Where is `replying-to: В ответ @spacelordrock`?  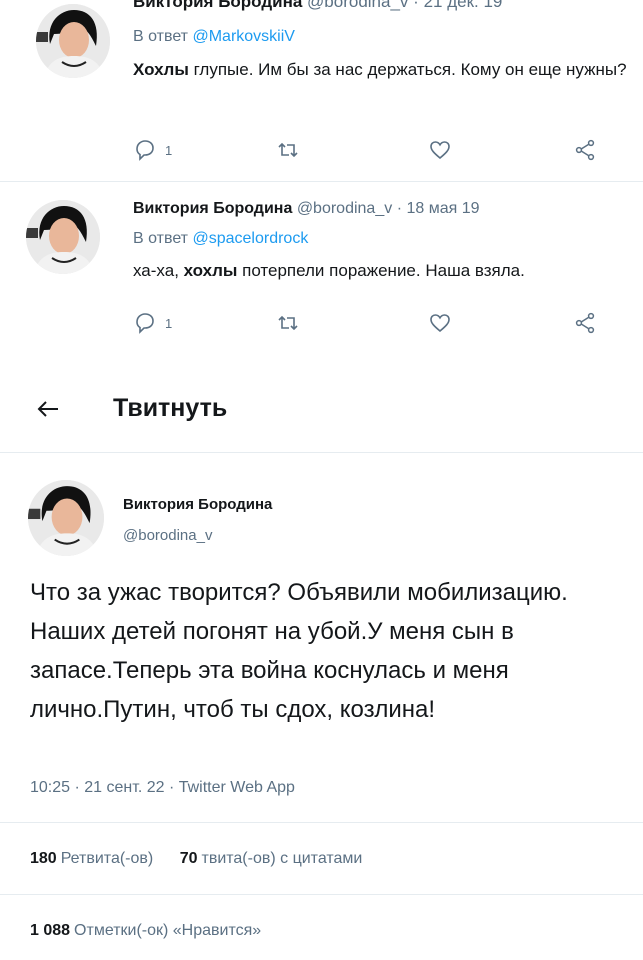 replying-to: В ответ @spacelordrock is located at coordinates (220, 239).